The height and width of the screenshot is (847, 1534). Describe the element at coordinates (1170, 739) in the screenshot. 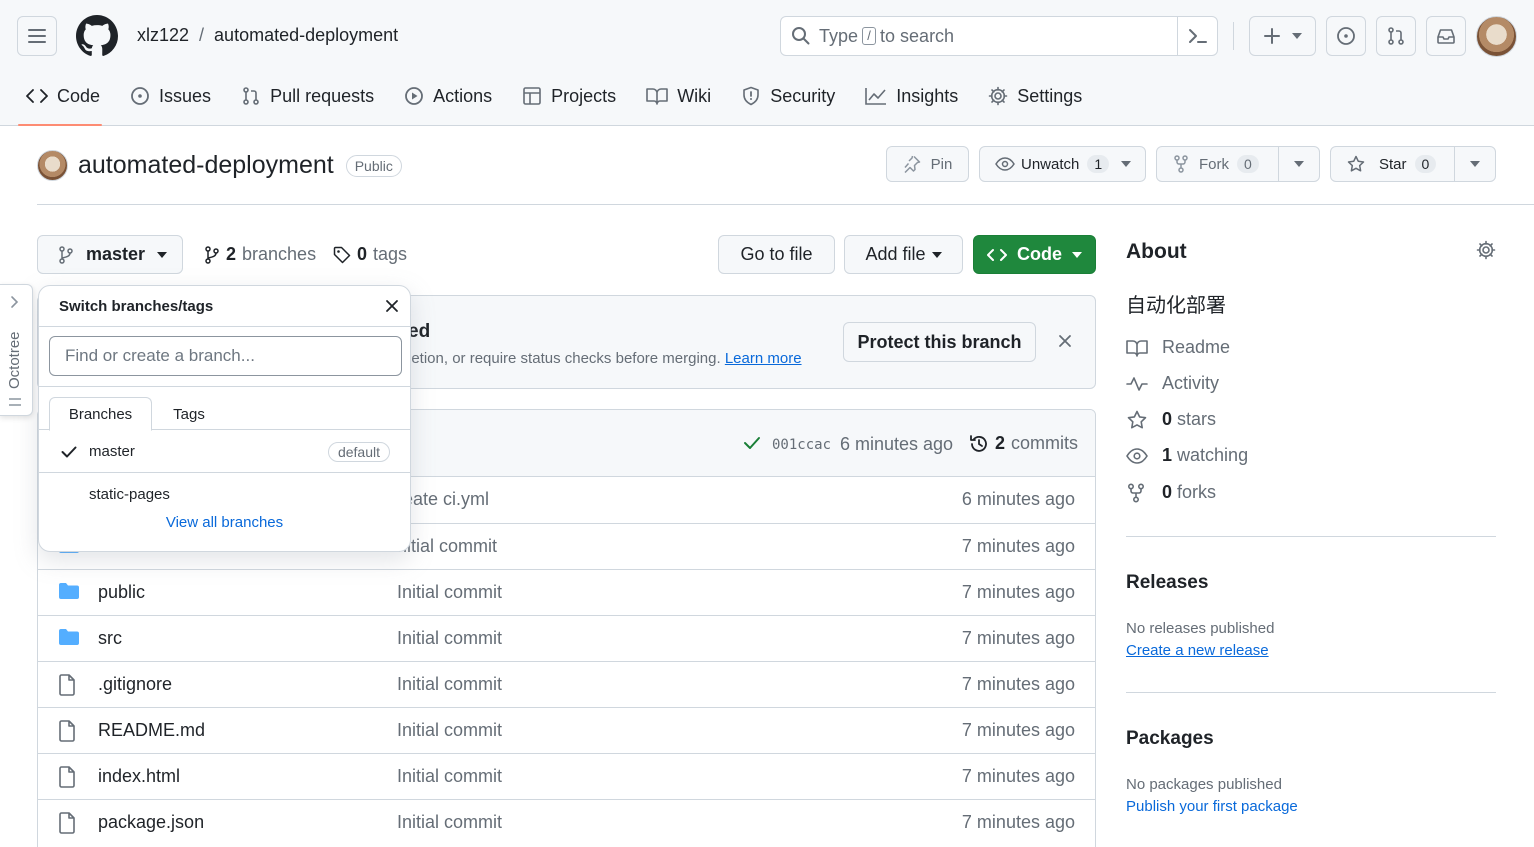

I see `packages-heading: Packages` at that location.